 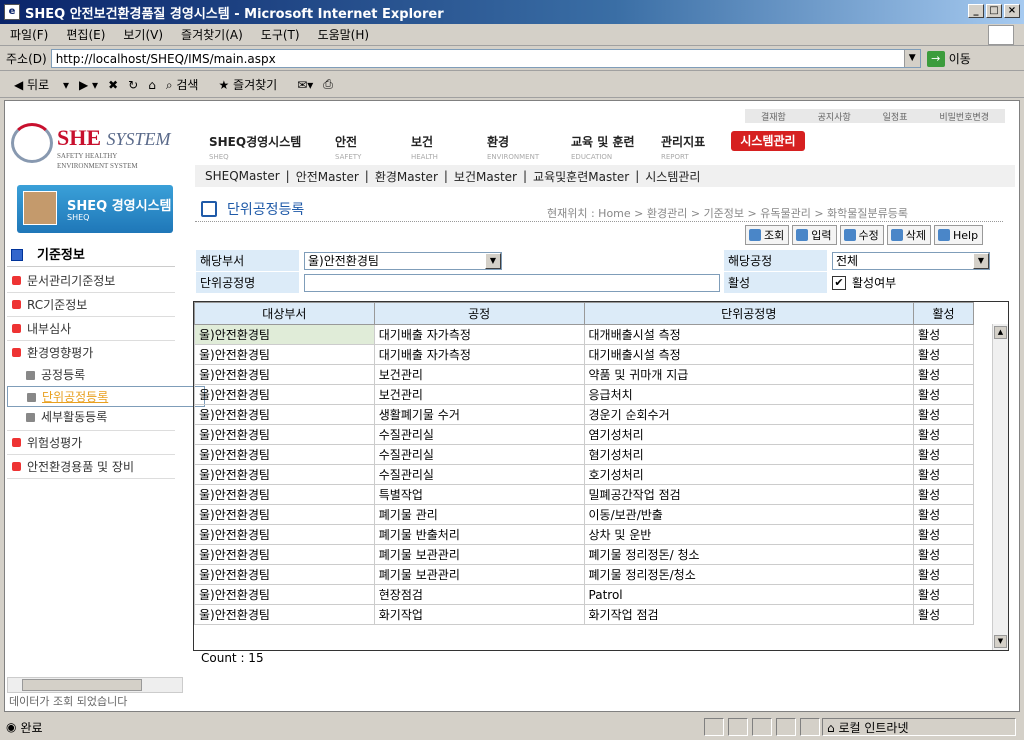 I want to click on table-row: 울)안전환경팀 보건관리 약품 및 귀마개 지급 활성, so click(x=584, y=374).